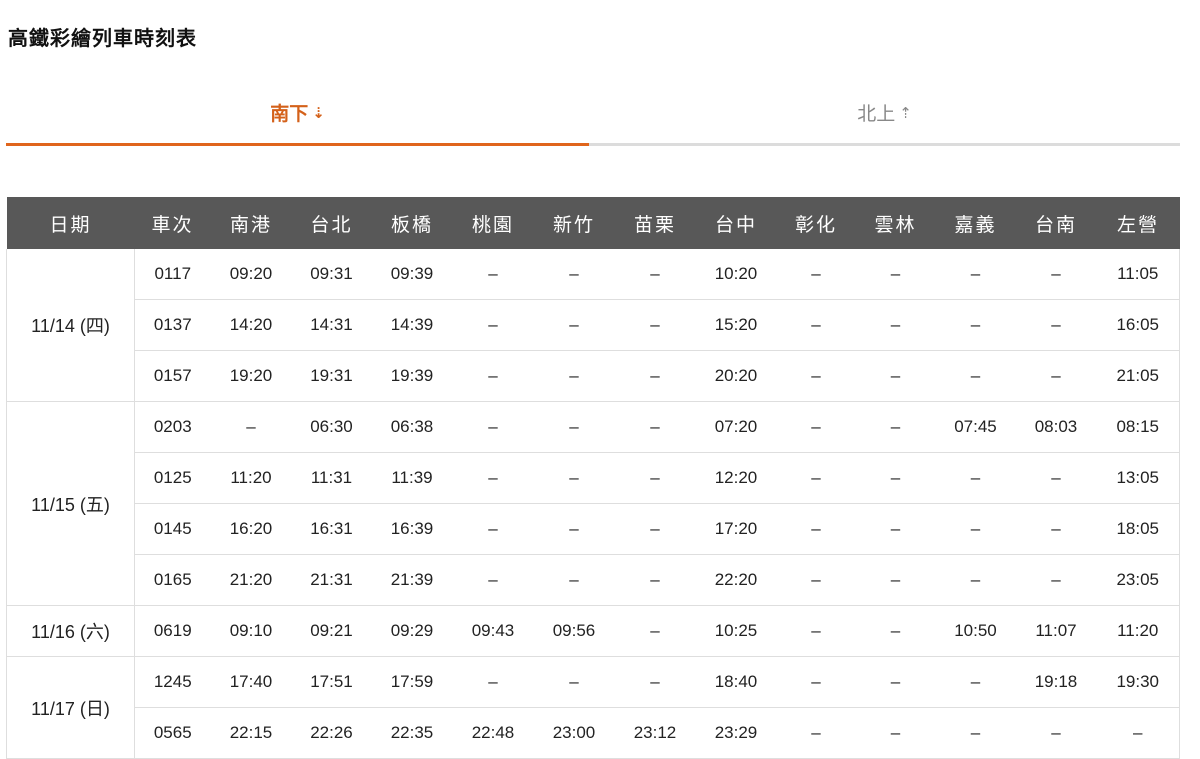 The image size is (1200, 759). I want to click on table-row: 0125 11:20 11:31 11:39– – –12:20– – – –13:05, so click(593, 478).